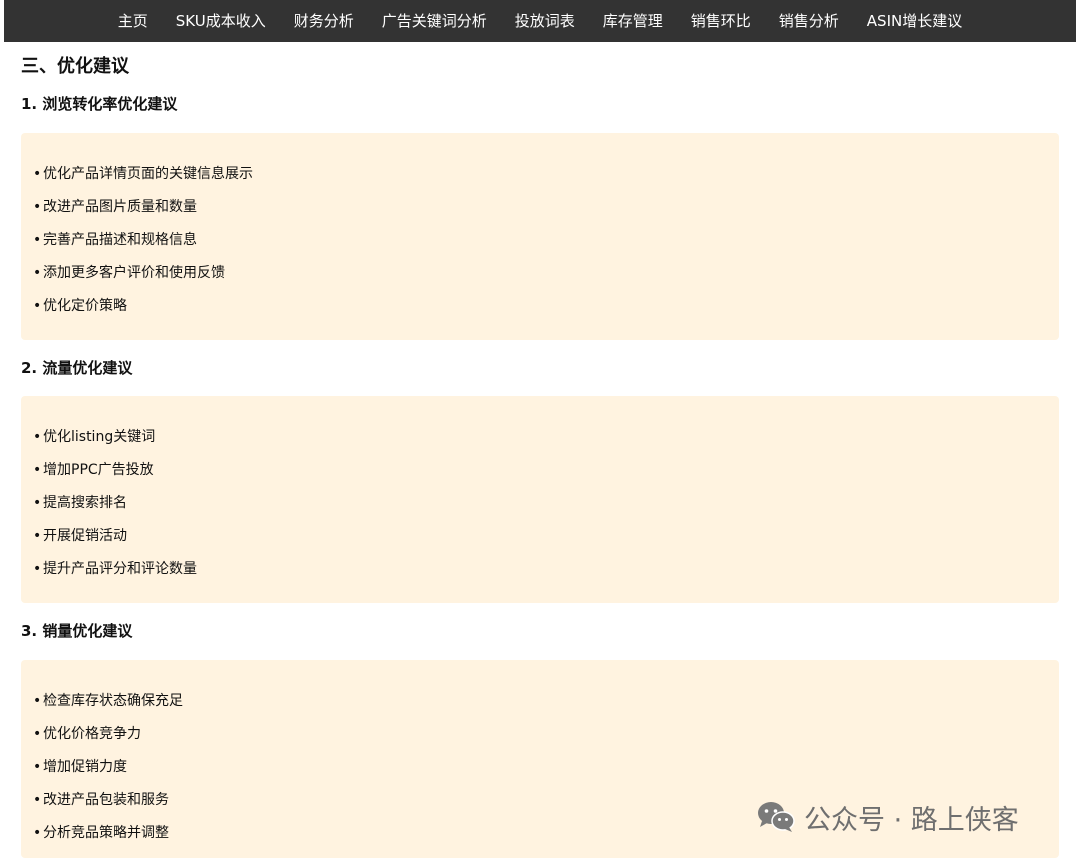  I want to click on nav-item-financial-analysis: 财务分析, so click(324, 21).